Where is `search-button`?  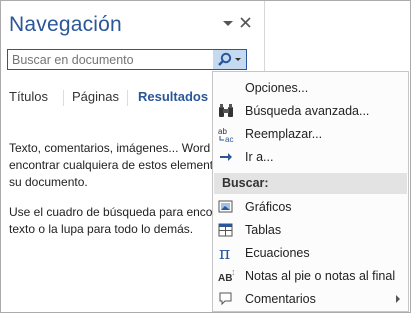
search-button is located at coordinates (229, 59).